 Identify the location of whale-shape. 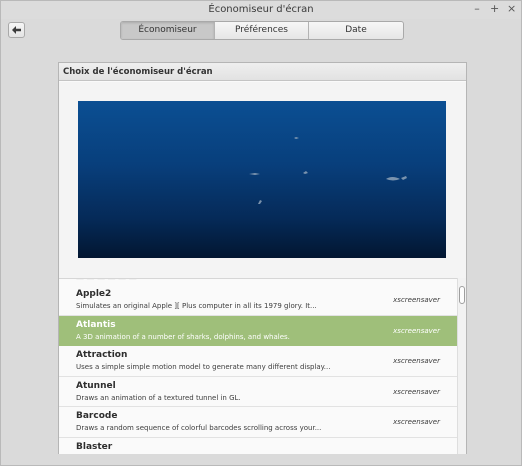
(393, 179).